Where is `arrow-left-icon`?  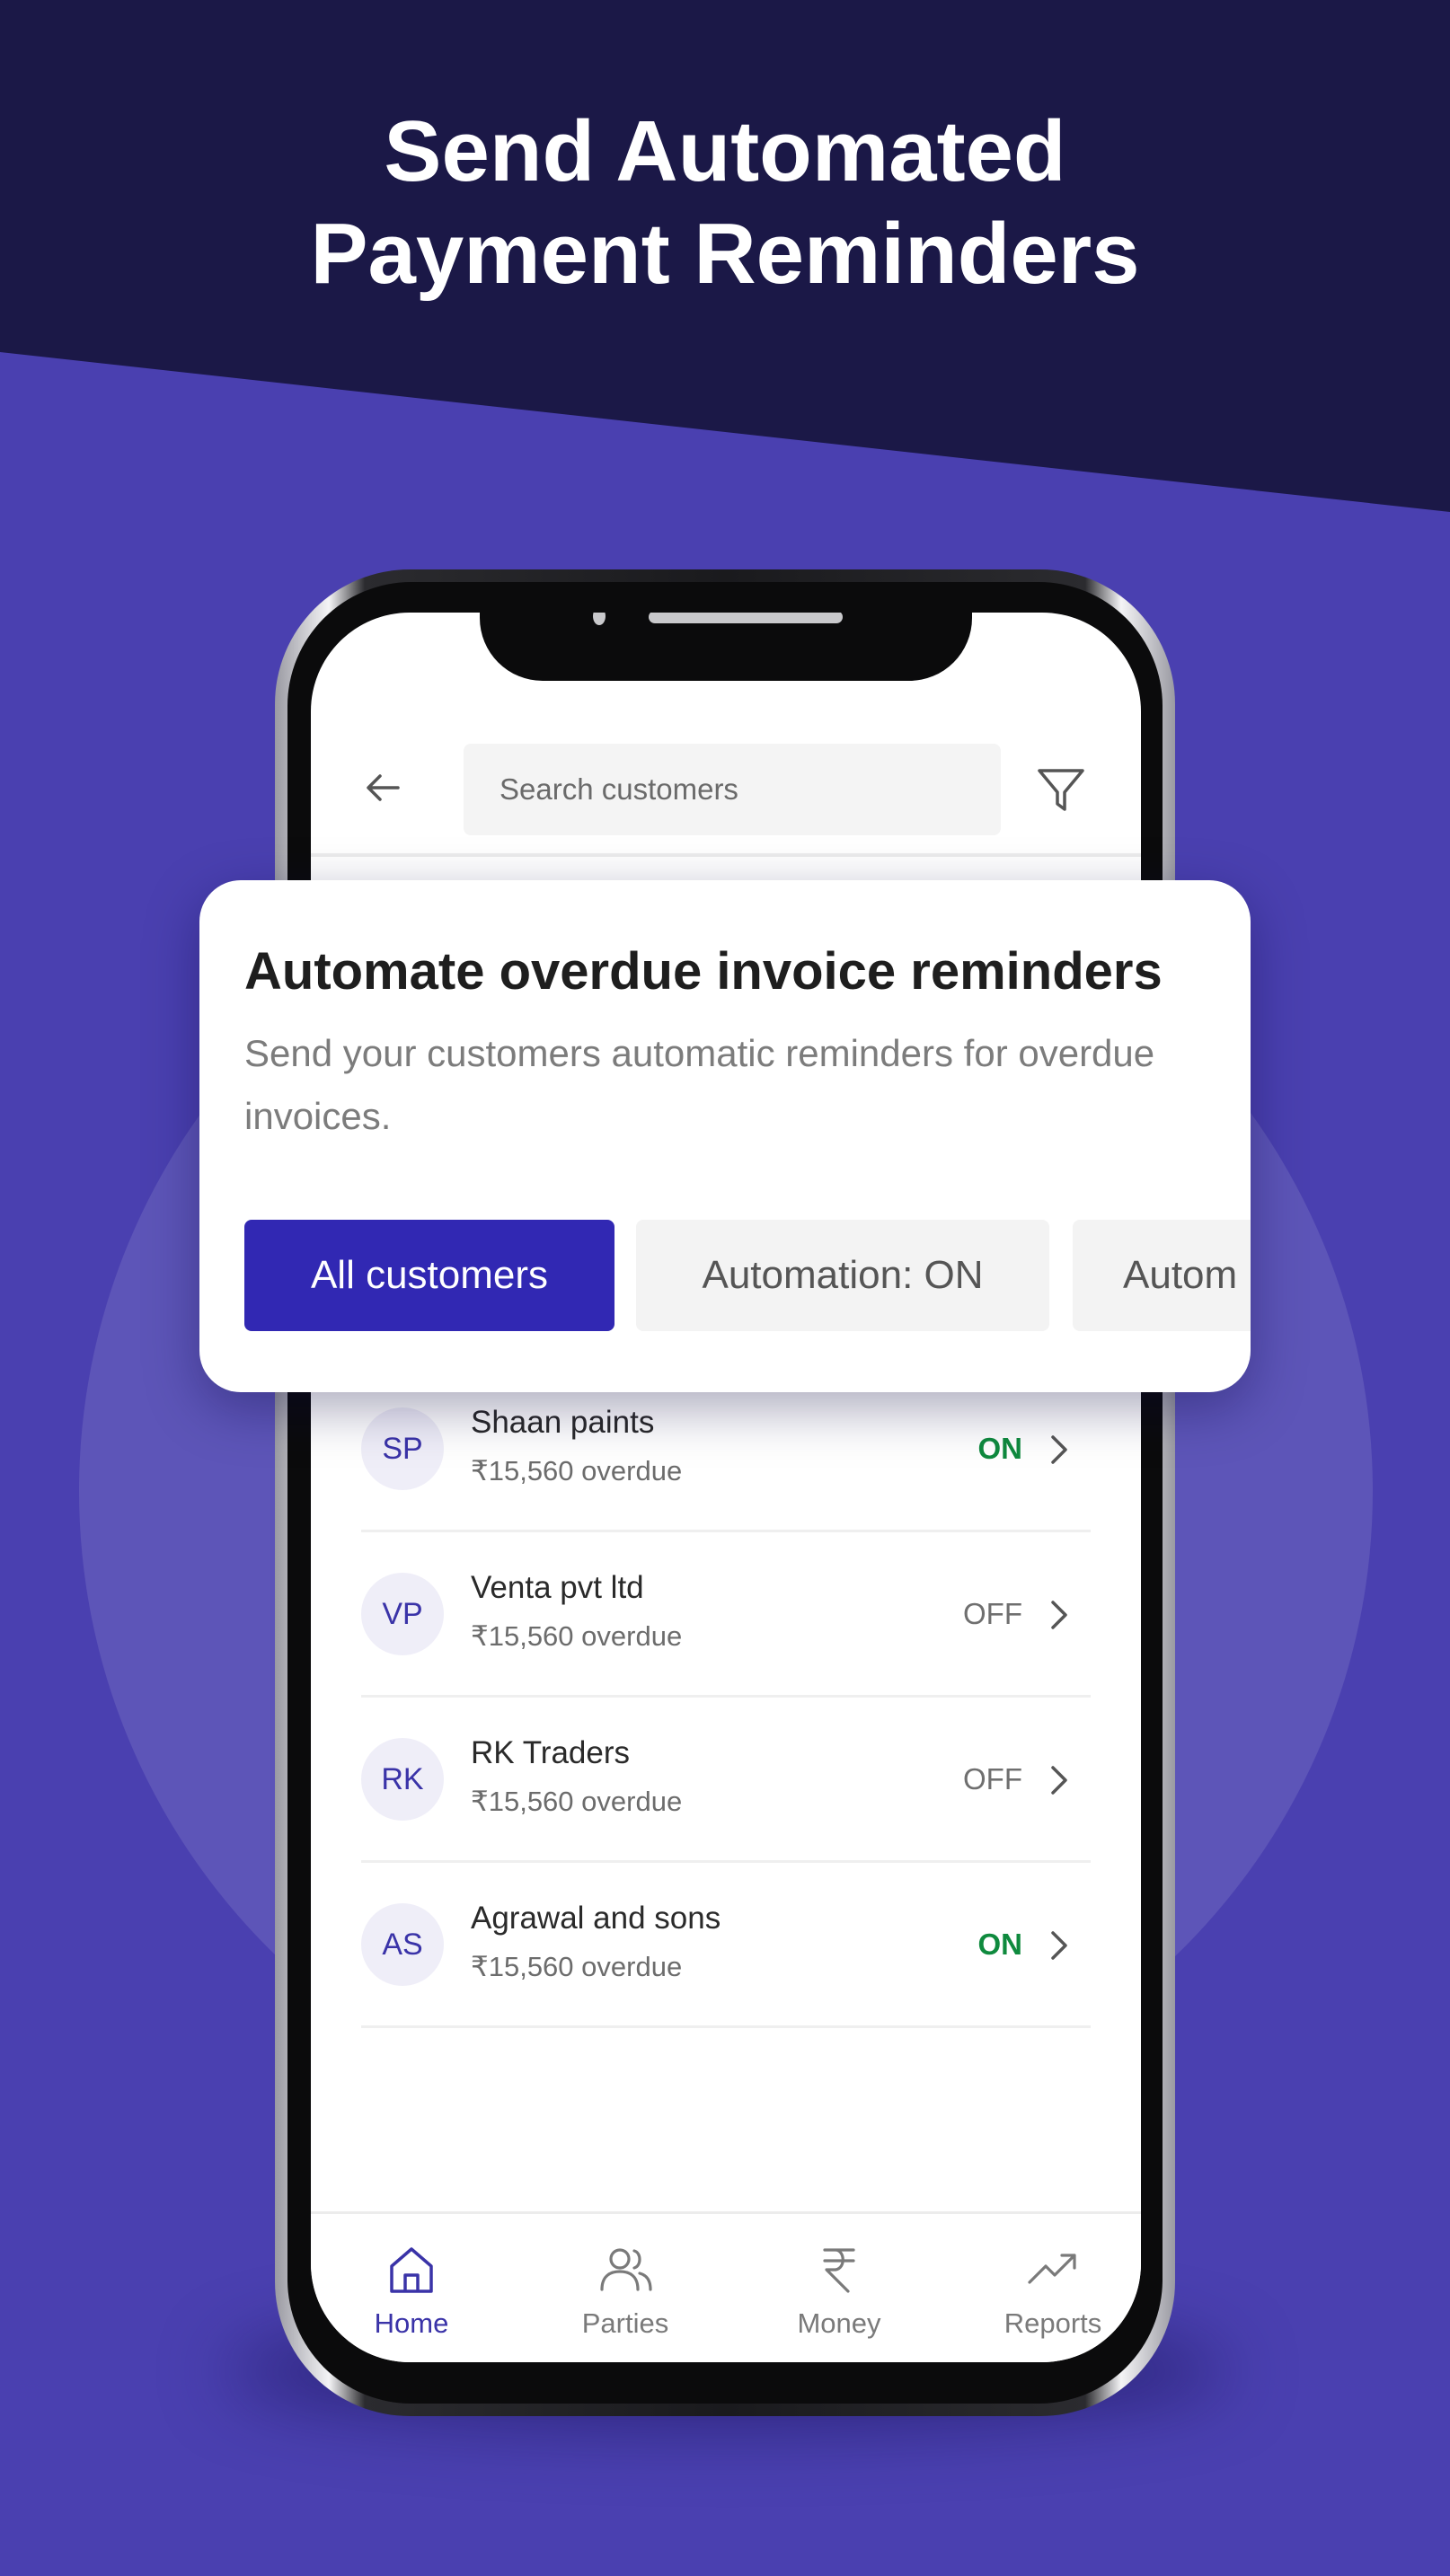
arrow-left-icon is located at coordinates (384, 787).